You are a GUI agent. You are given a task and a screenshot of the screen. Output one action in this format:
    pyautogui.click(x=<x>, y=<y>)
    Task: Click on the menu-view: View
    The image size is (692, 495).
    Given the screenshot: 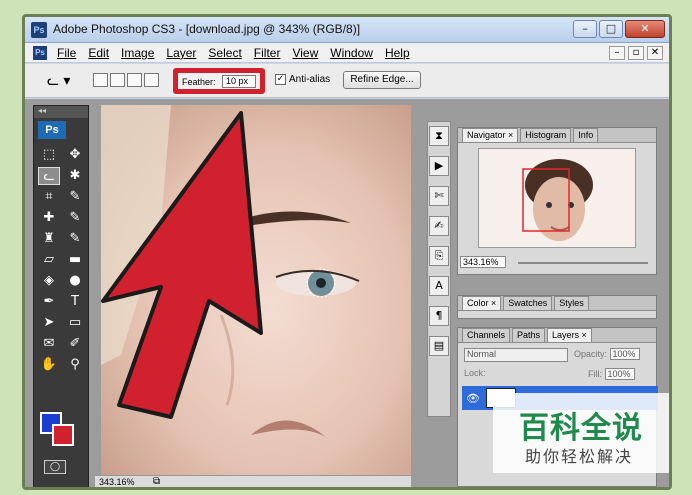 What is the action you would take?
    pyautogui.click(x=305, y=53)
    